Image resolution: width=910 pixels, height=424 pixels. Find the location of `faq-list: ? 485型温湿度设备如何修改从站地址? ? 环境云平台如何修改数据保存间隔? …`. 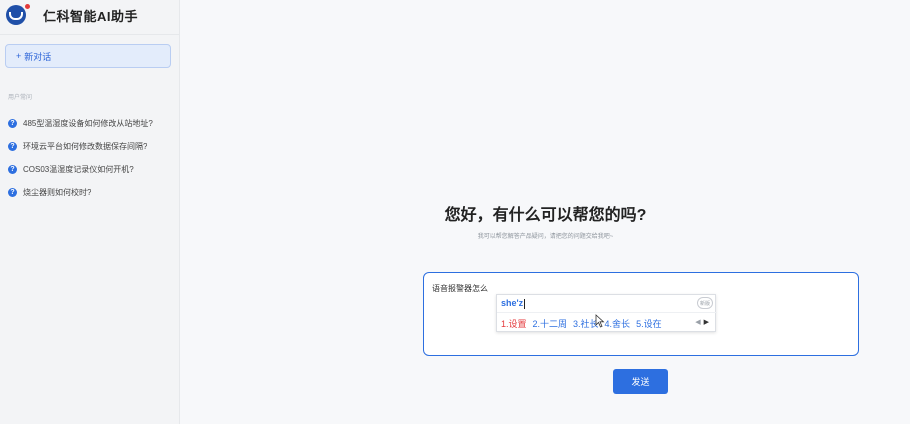

faq-list: ? 485型温湿度设备如何修改从站地址? ? 环境云平台如何修改数据保存间隔? … is located at coordinates (93, 158).